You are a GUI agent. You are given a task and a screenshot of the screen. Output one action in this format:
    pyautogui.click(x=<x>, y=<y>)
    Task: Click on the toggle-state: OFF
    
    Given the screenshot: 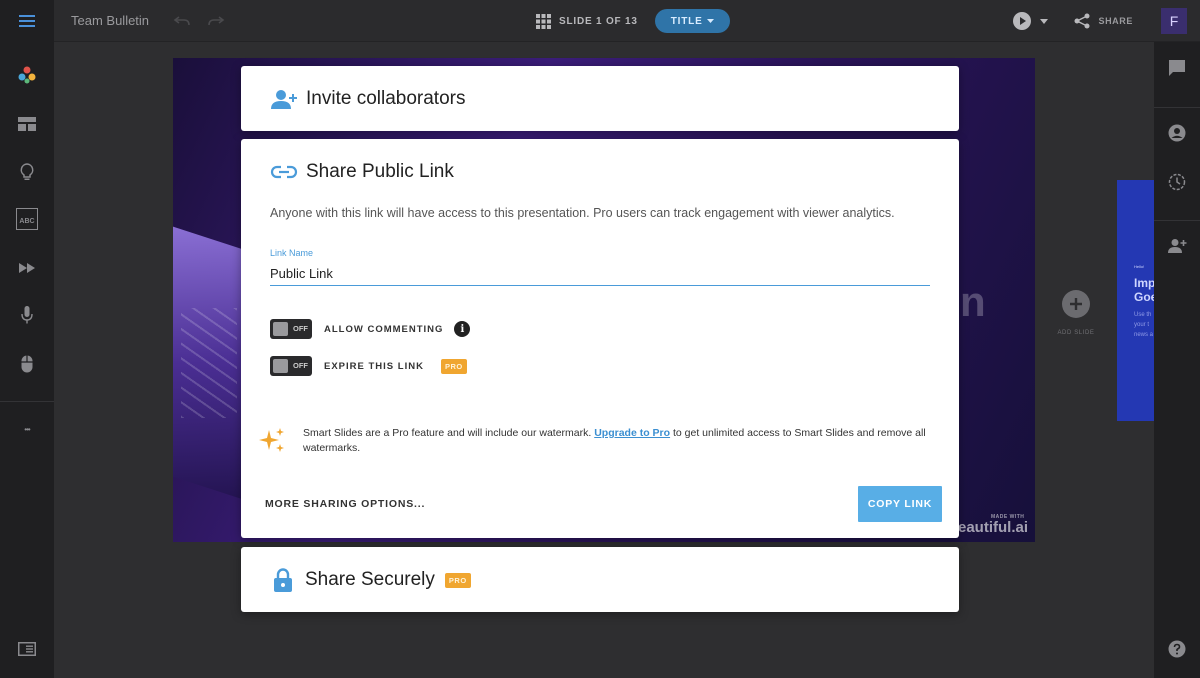 What is the action you would take?
    pyautogui.click(x=300, y=365)
    